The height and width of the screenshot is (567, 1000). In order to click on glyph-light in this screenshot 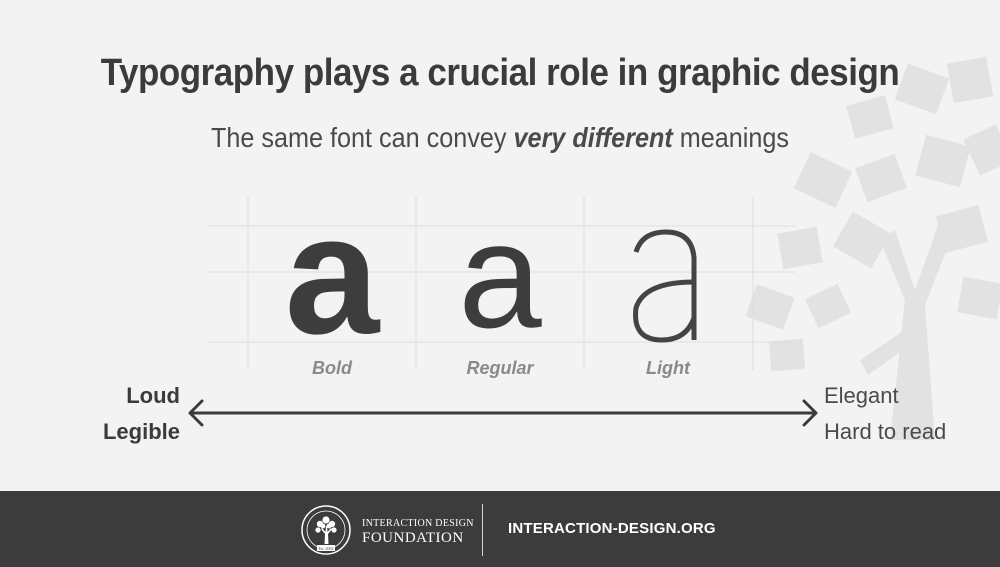, I will do `click(668, 286)`.